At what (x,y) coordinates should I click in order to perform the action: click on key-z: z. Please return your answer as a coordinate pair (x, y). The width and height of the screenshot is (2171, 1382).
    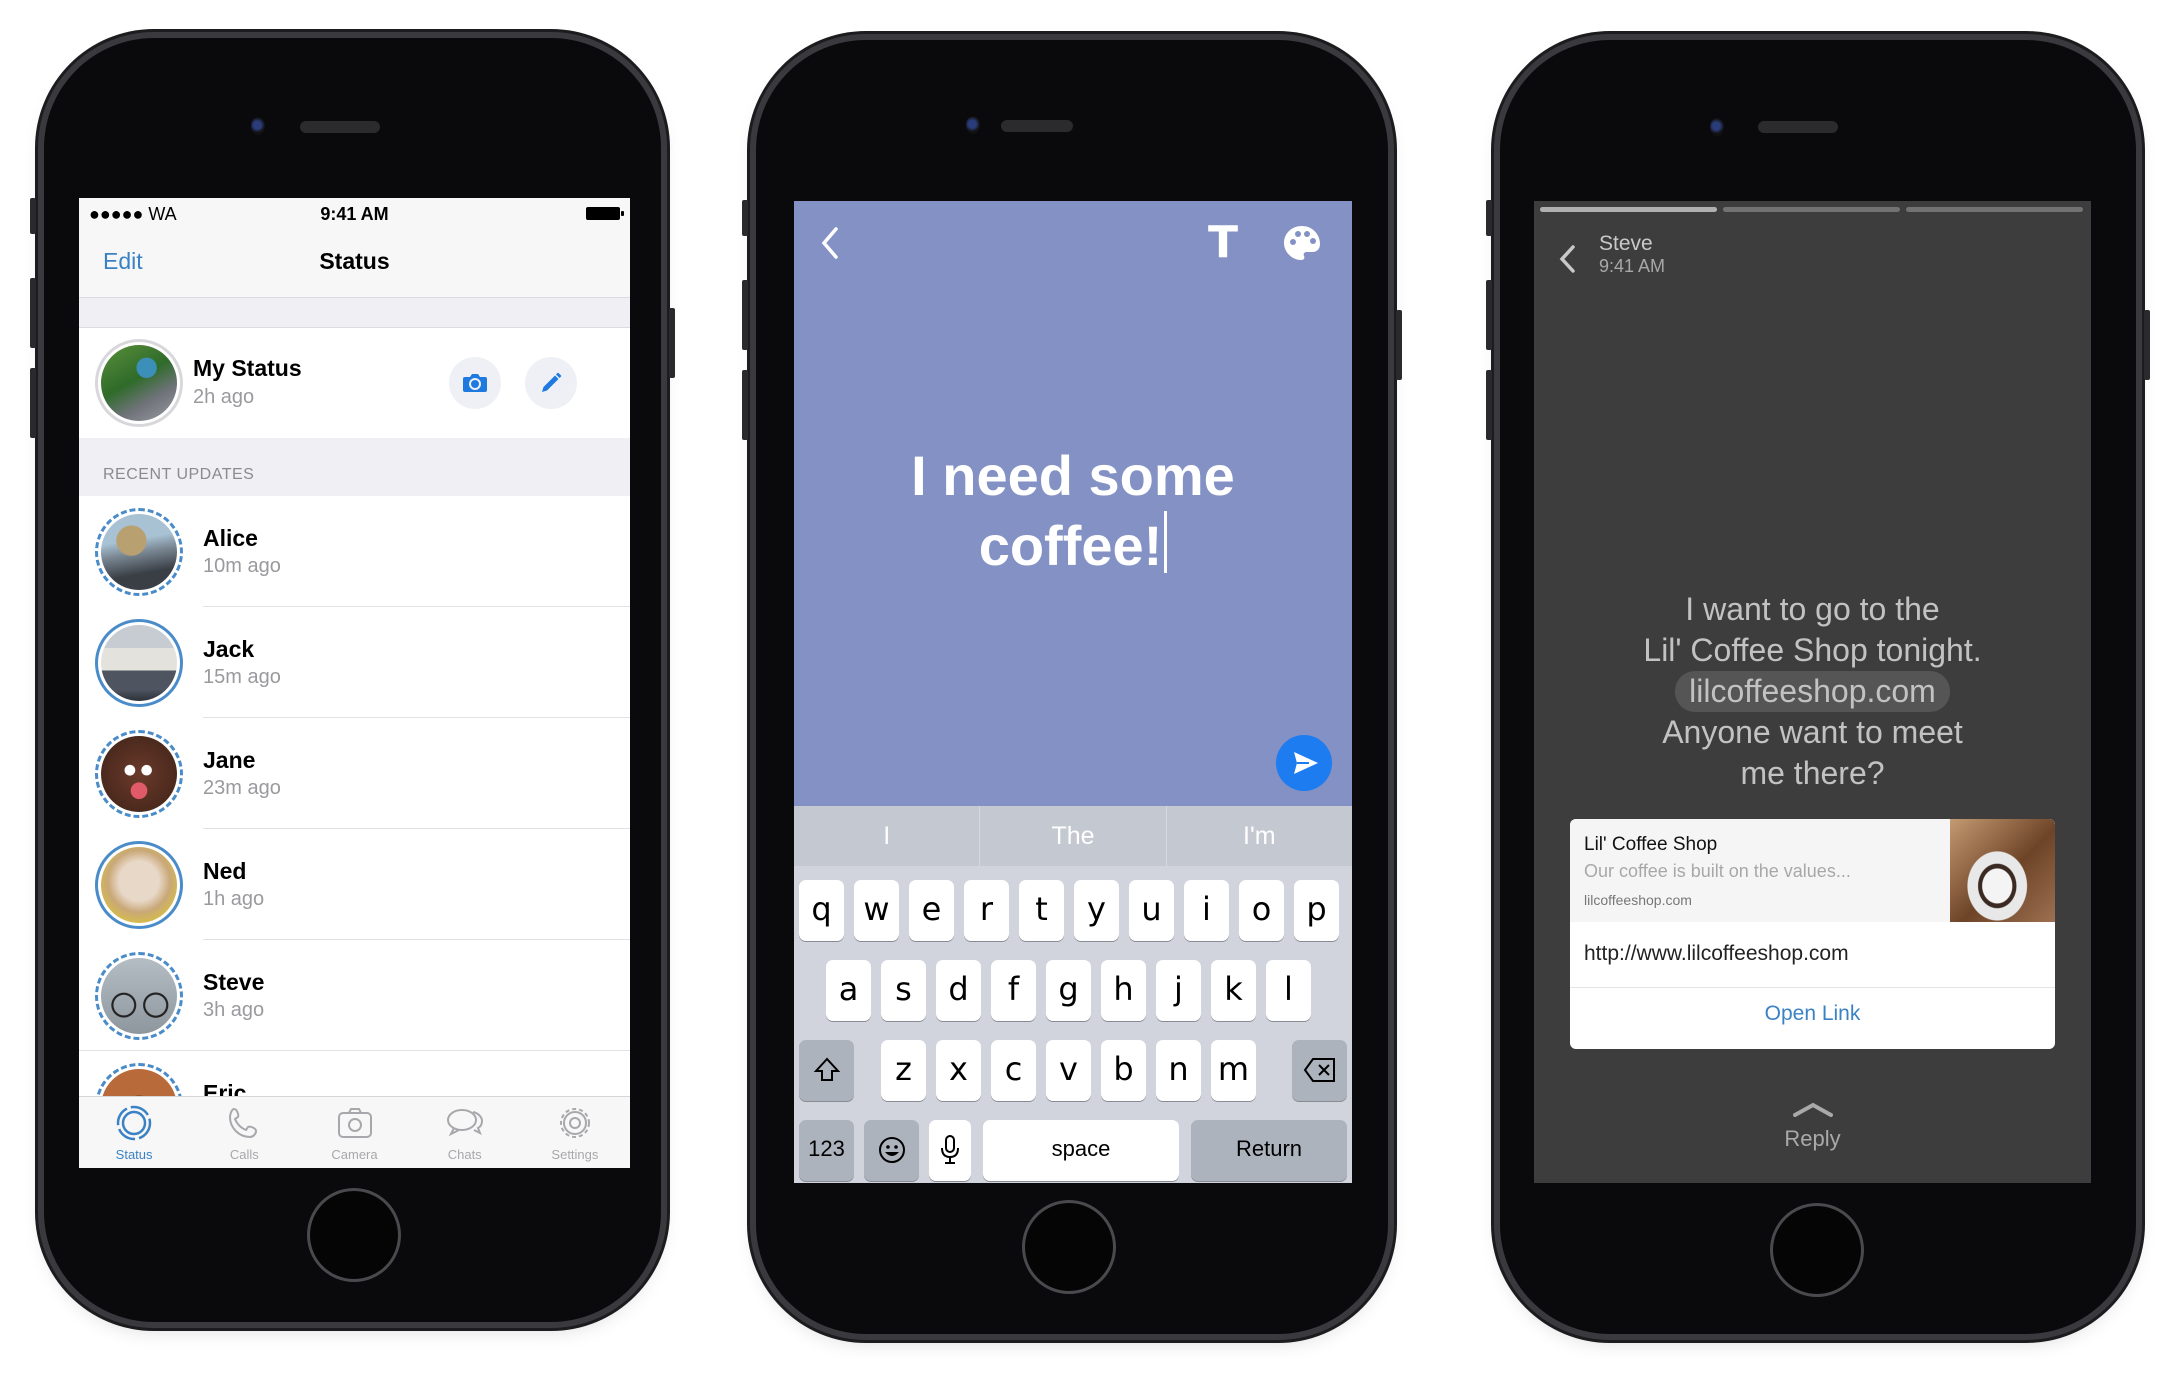
    Looking at the image, I should click on (903, 1070).